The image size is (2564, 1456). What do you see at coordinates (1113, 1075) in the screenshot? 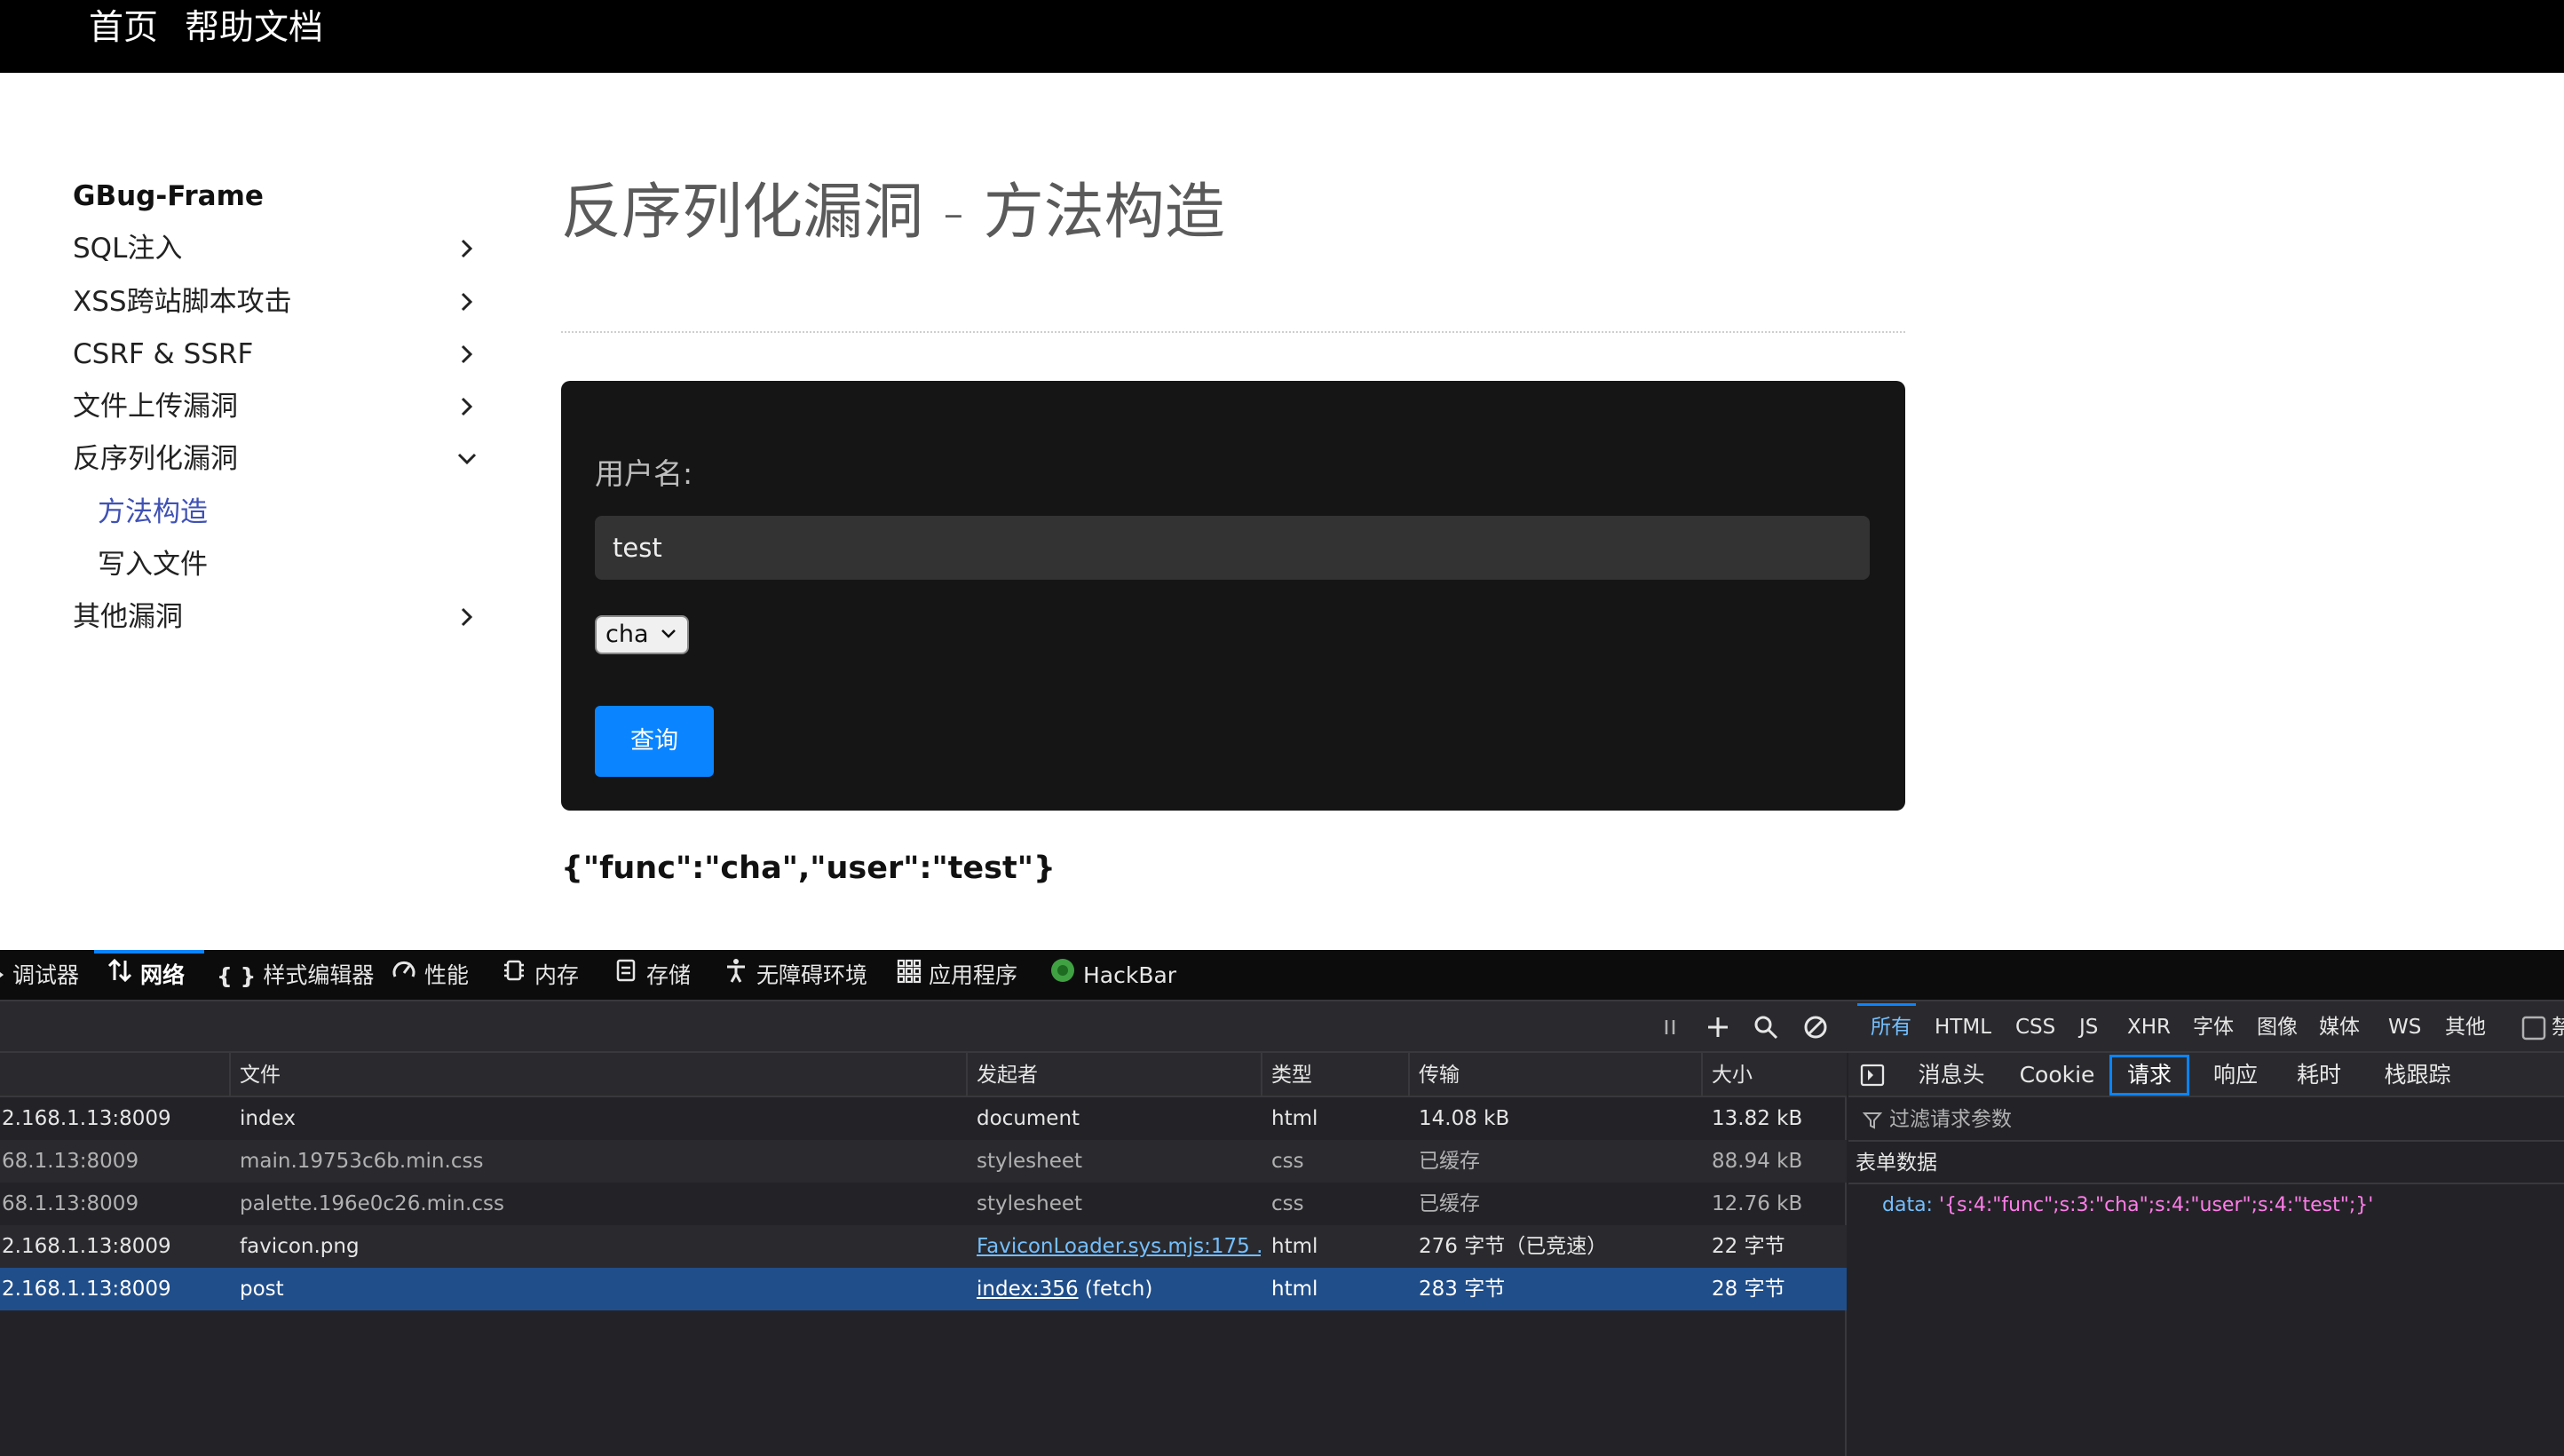
I see `col-initiator: 发起者` at bounding box center [1113, 1075].